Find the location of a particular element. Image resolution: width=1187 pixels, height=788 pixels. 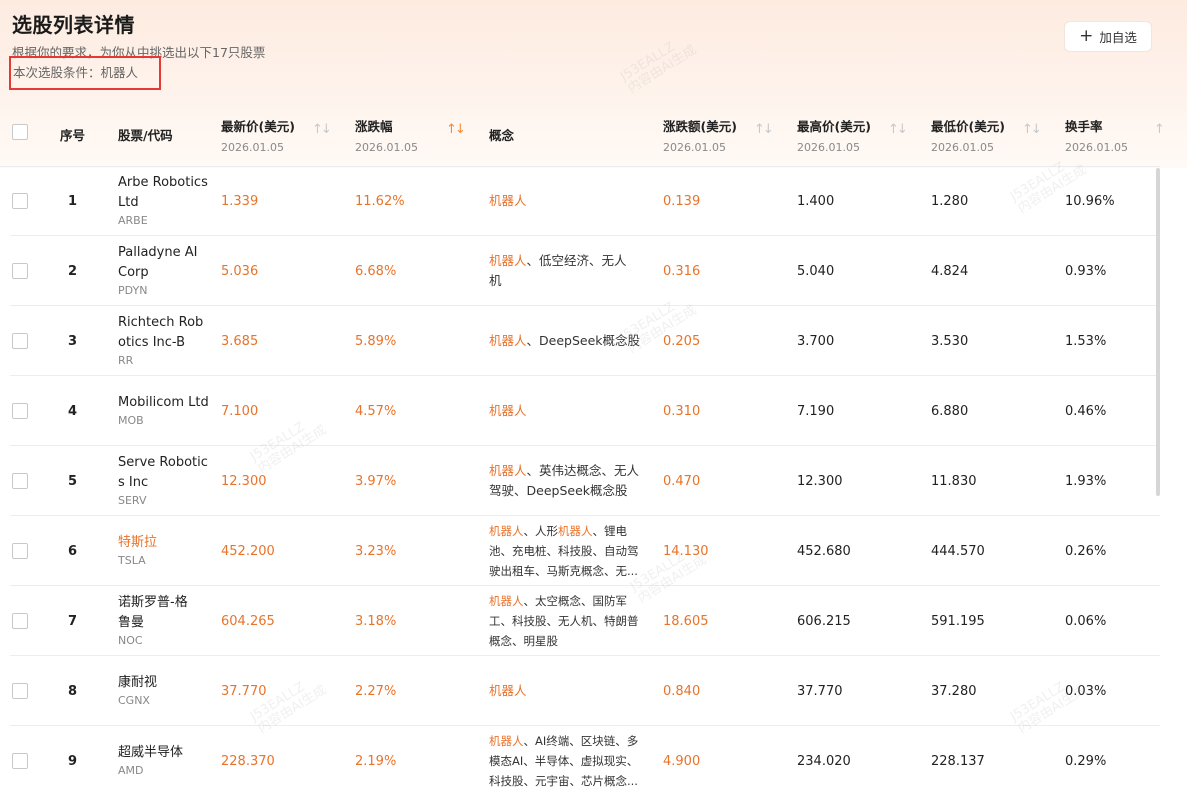

col-header-index: 序号 is located at coordinates (73, 135).